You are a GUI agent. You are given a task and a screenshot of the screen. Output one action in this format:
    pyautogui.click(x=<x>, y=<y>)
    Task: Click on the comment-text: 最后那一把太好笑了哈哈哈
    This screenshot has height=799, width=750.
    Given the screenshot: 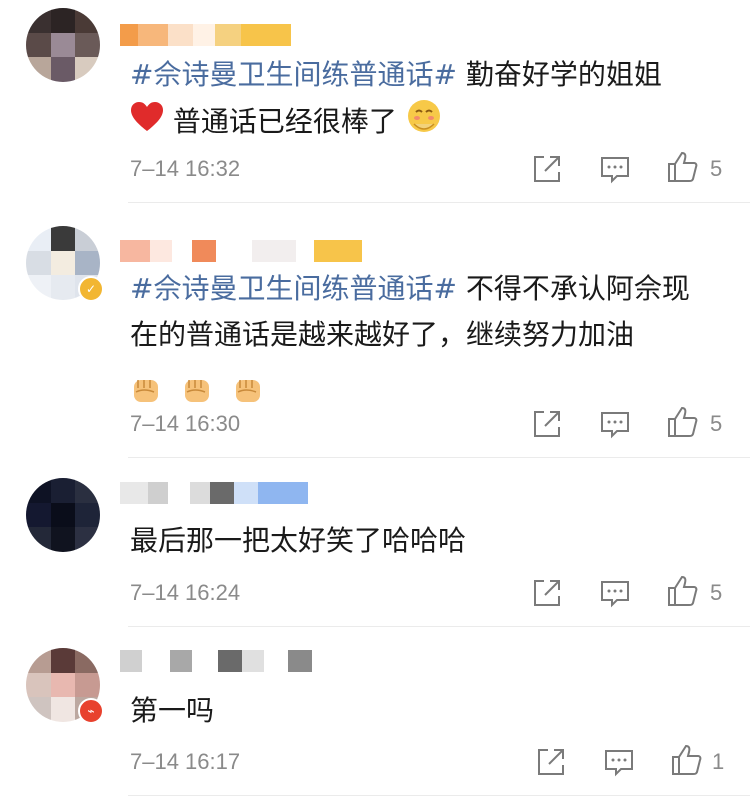 What is the action you would take?
    pyautogui.click(x=430, y=541)
    